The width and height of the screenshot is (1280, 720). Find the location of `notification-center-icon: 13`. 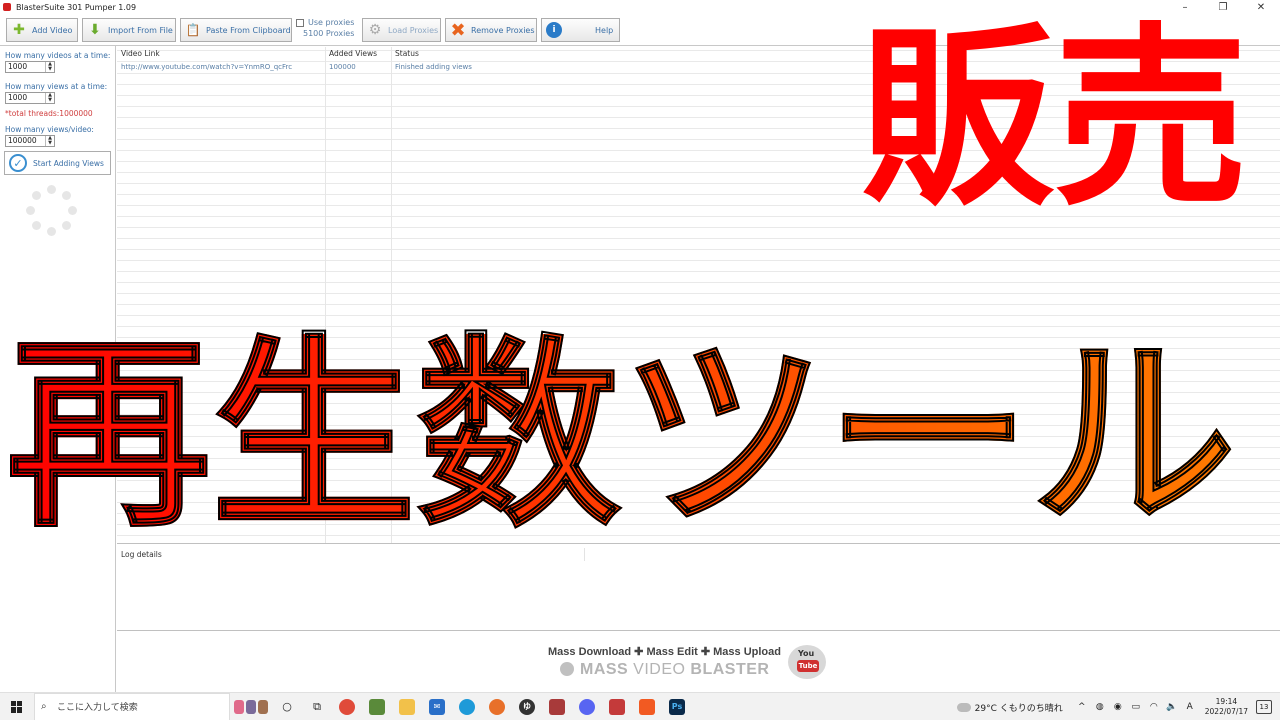

notification-center-icon: 13 is located at coordinates (1264, 707).